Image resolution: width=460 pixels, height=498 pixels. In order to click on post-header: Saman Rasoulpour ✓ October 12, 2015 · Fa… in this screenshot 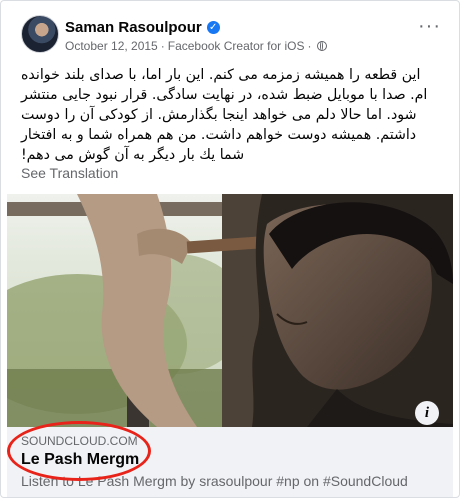, I will do `click(233, 36)`.